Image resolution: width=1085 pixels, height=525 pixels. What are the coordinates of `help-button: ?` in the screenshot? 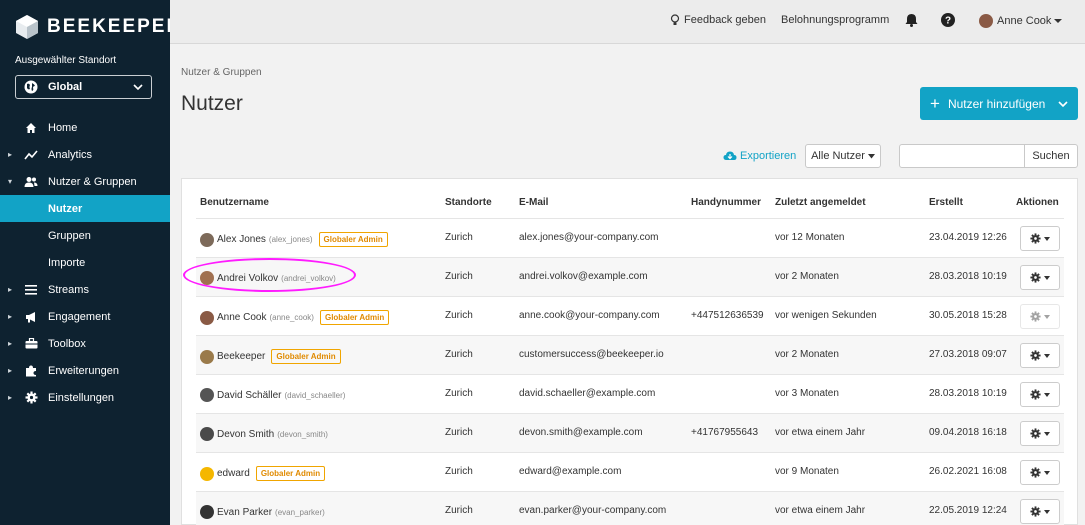 It's located at (948, 20).